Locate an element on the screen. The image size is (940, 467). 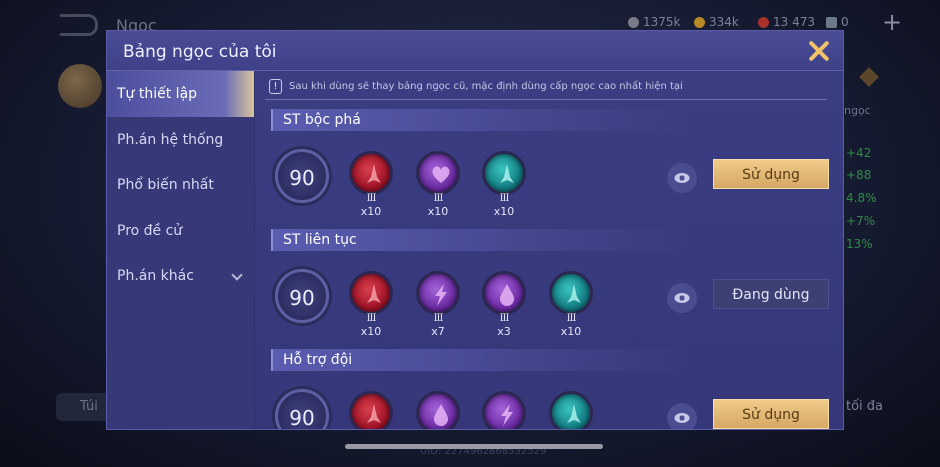
rune-set: Hỗ trợ đội 90 Sử dụng is located at coordinates (550, 389).